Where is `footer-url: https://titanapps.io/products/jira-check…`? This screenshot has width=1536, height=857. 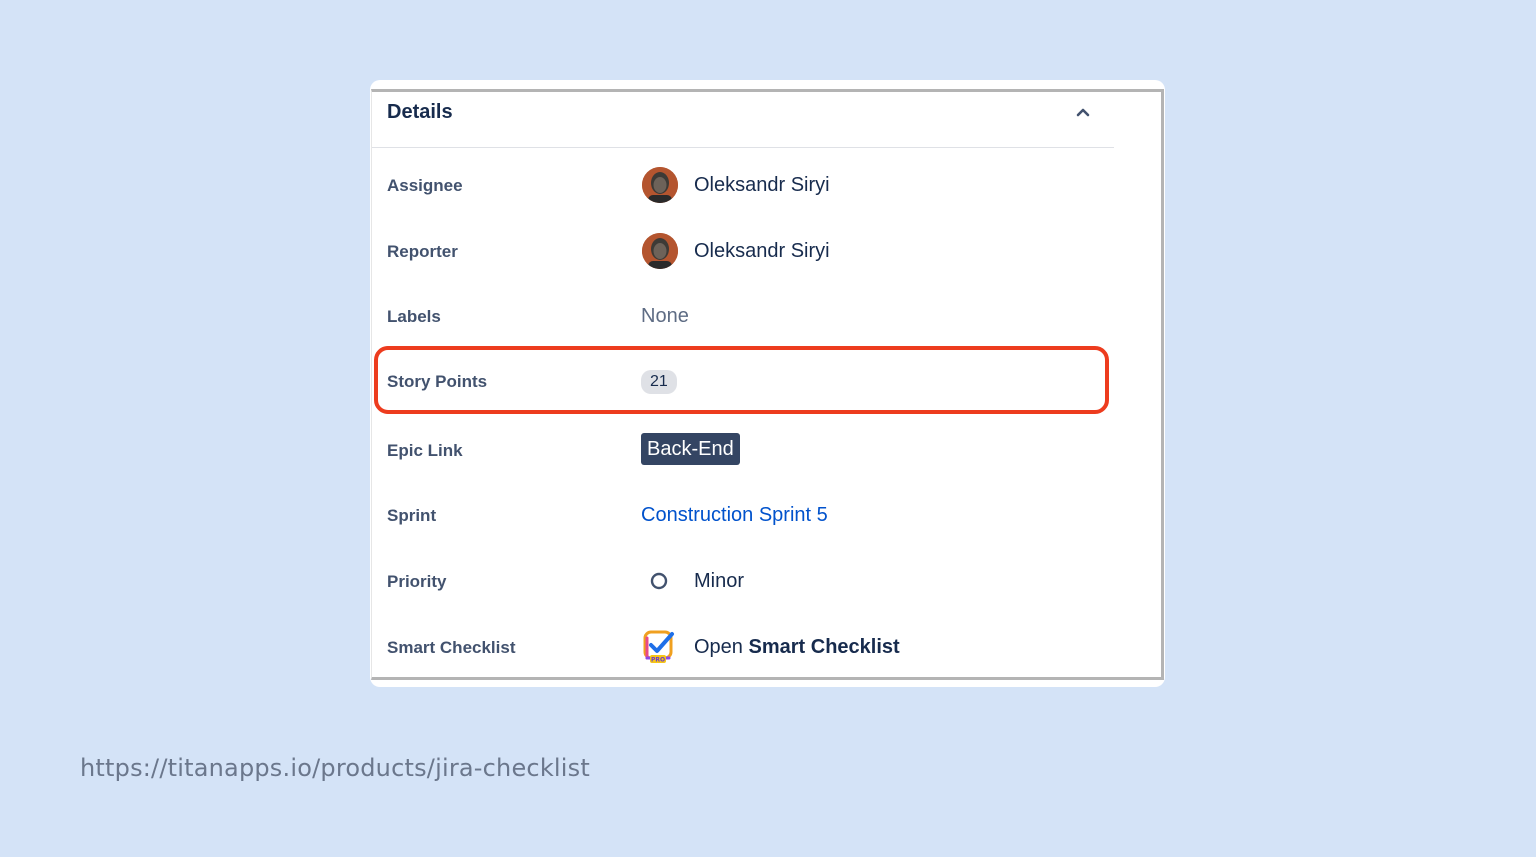 footer-url: https://titanapps.io/products/jira-check… is located at coordinates (335, 768).